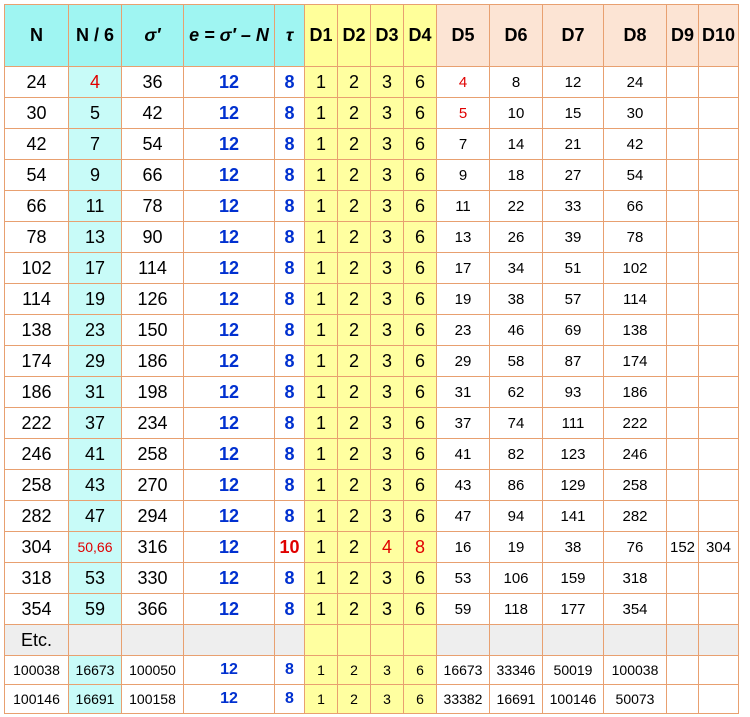  I want to click on cell-n-div-6: 9, so click(95, 175).